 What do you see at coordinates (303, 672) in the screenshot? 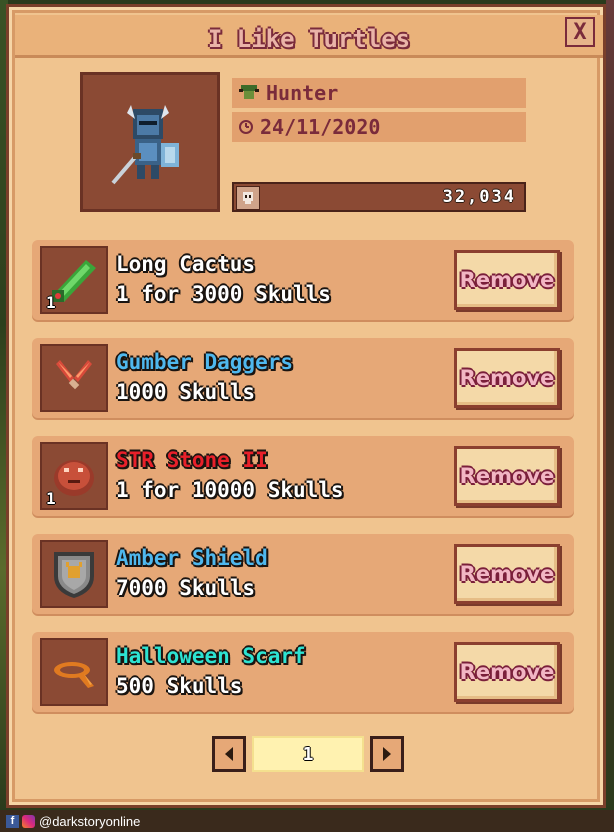
I see `list-item: Halloween Scarf 500 Skulls Remove` at bounding box center [303, 672].